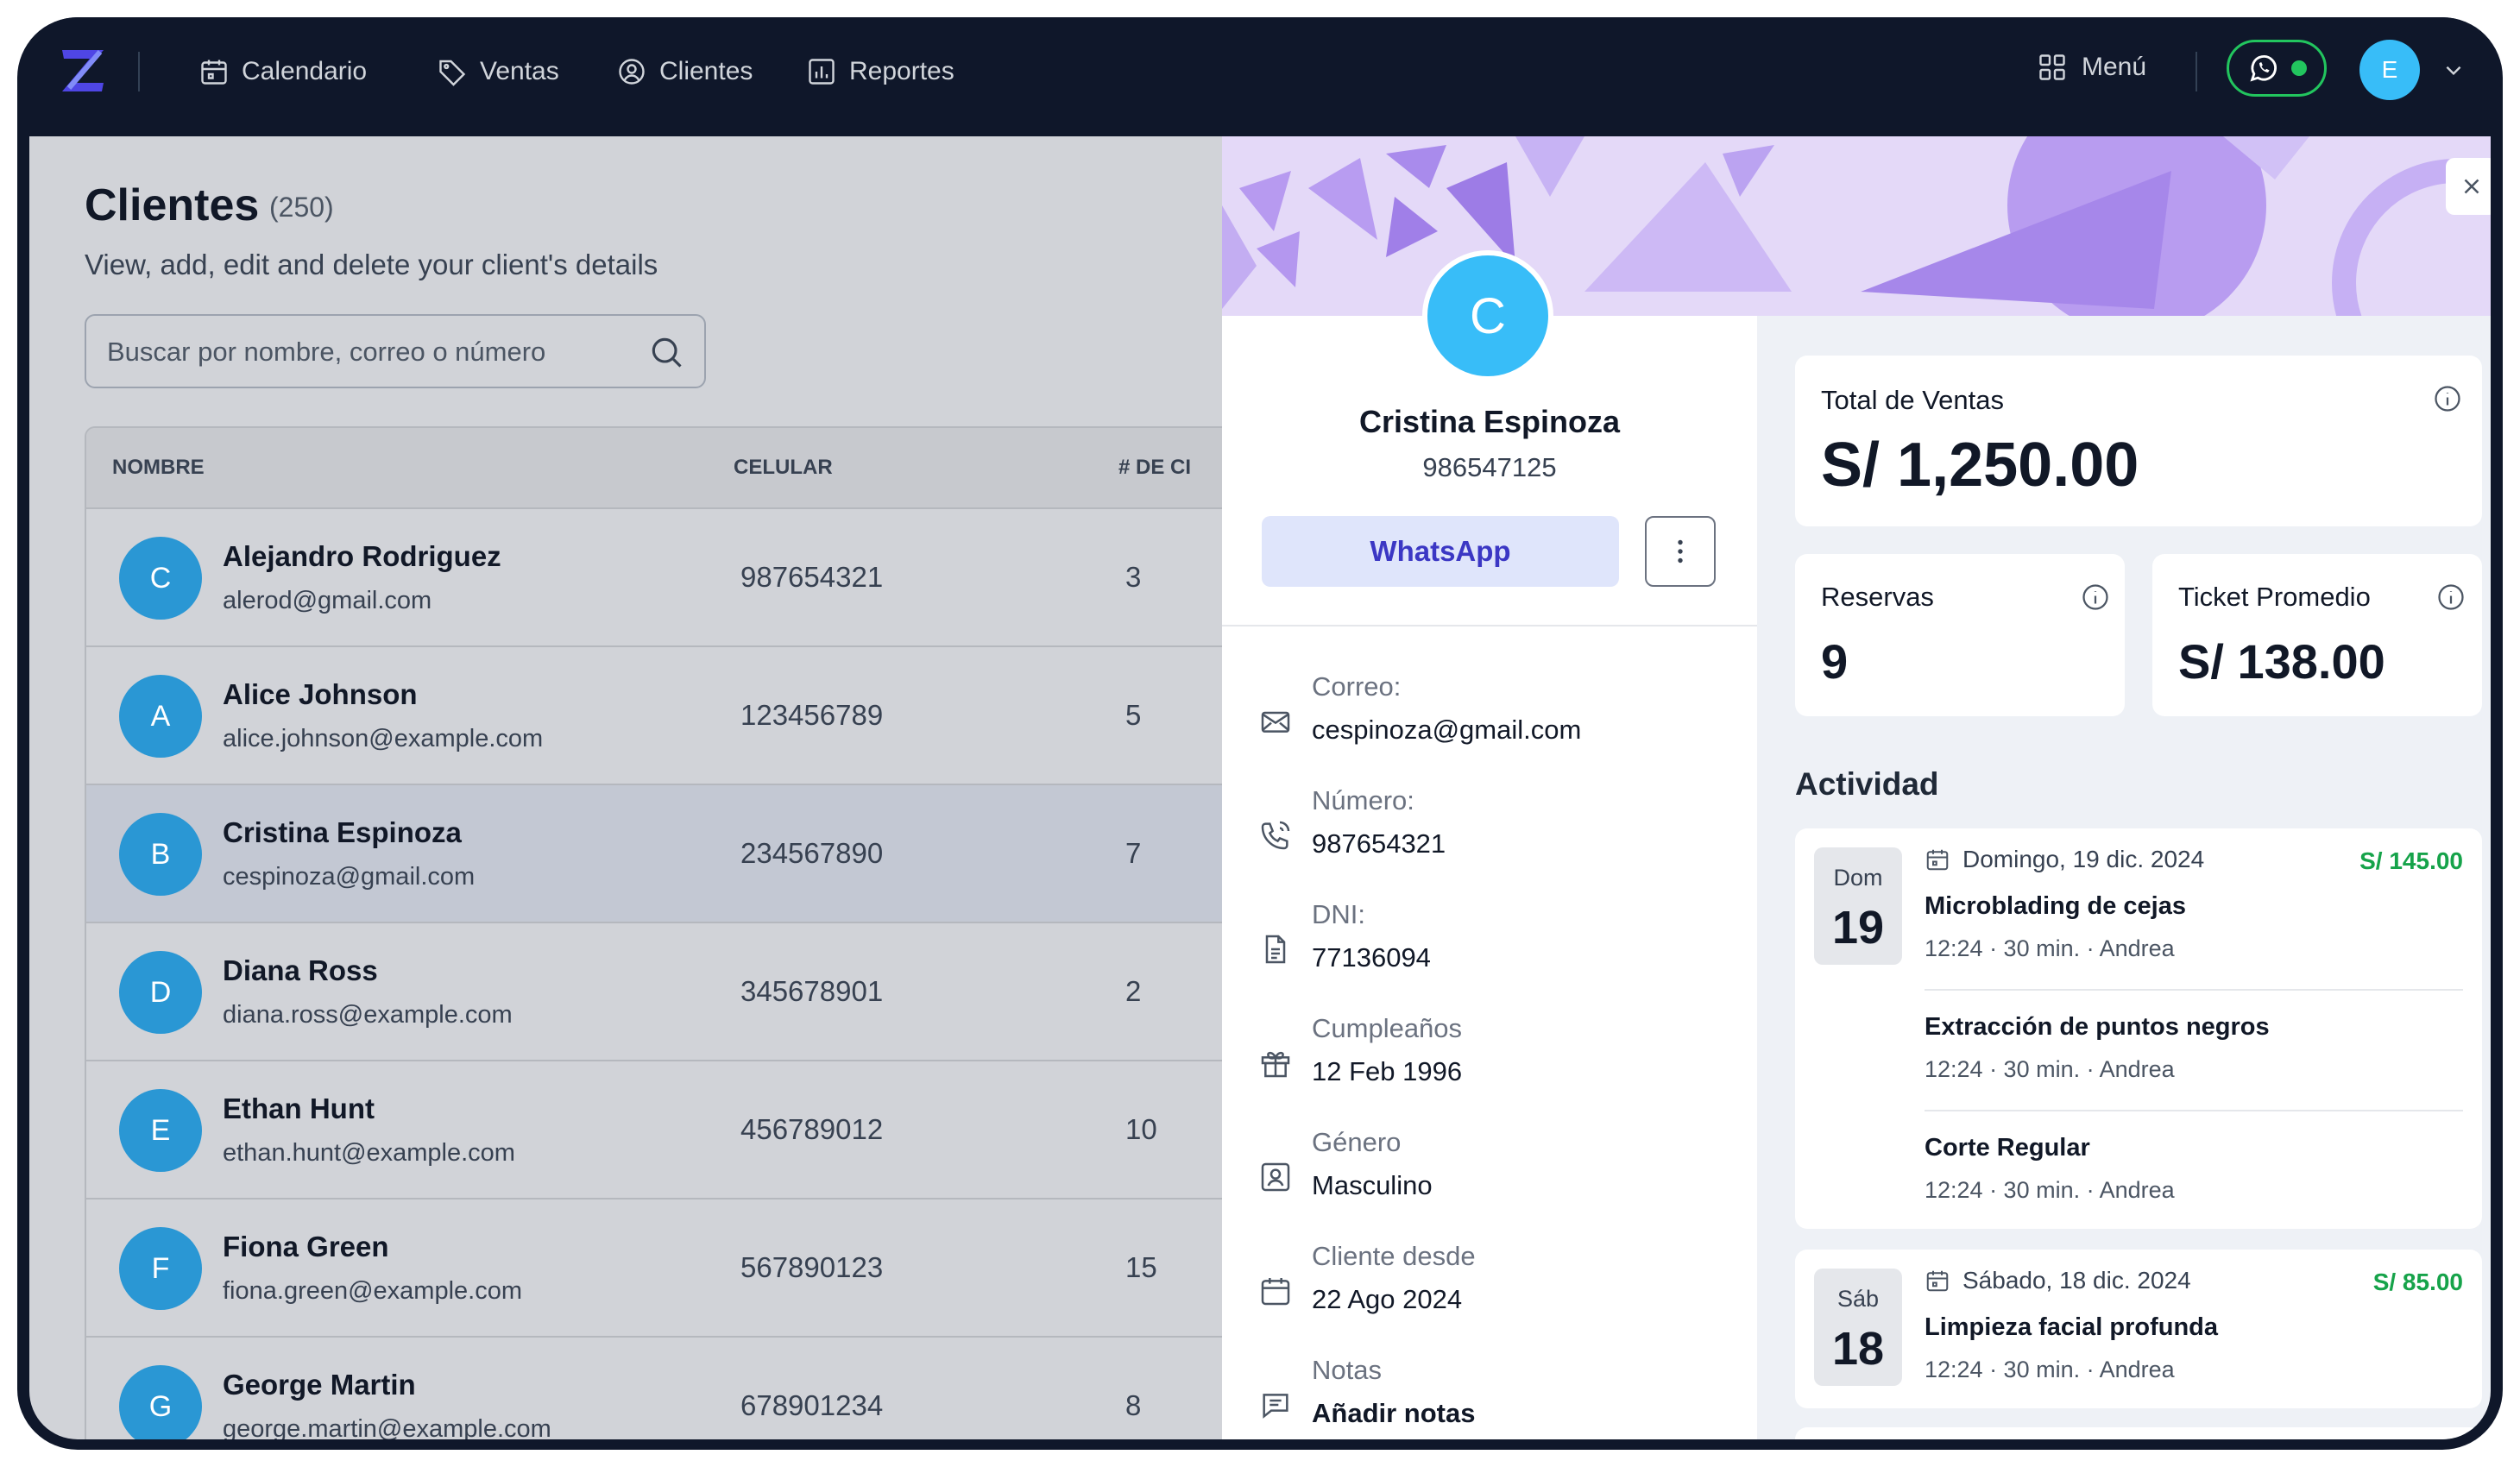  Describe the element at coordinates (327, 352) in the screenshot. I see `search-placeholder: Buscar por nombre, correo o número` at that location.